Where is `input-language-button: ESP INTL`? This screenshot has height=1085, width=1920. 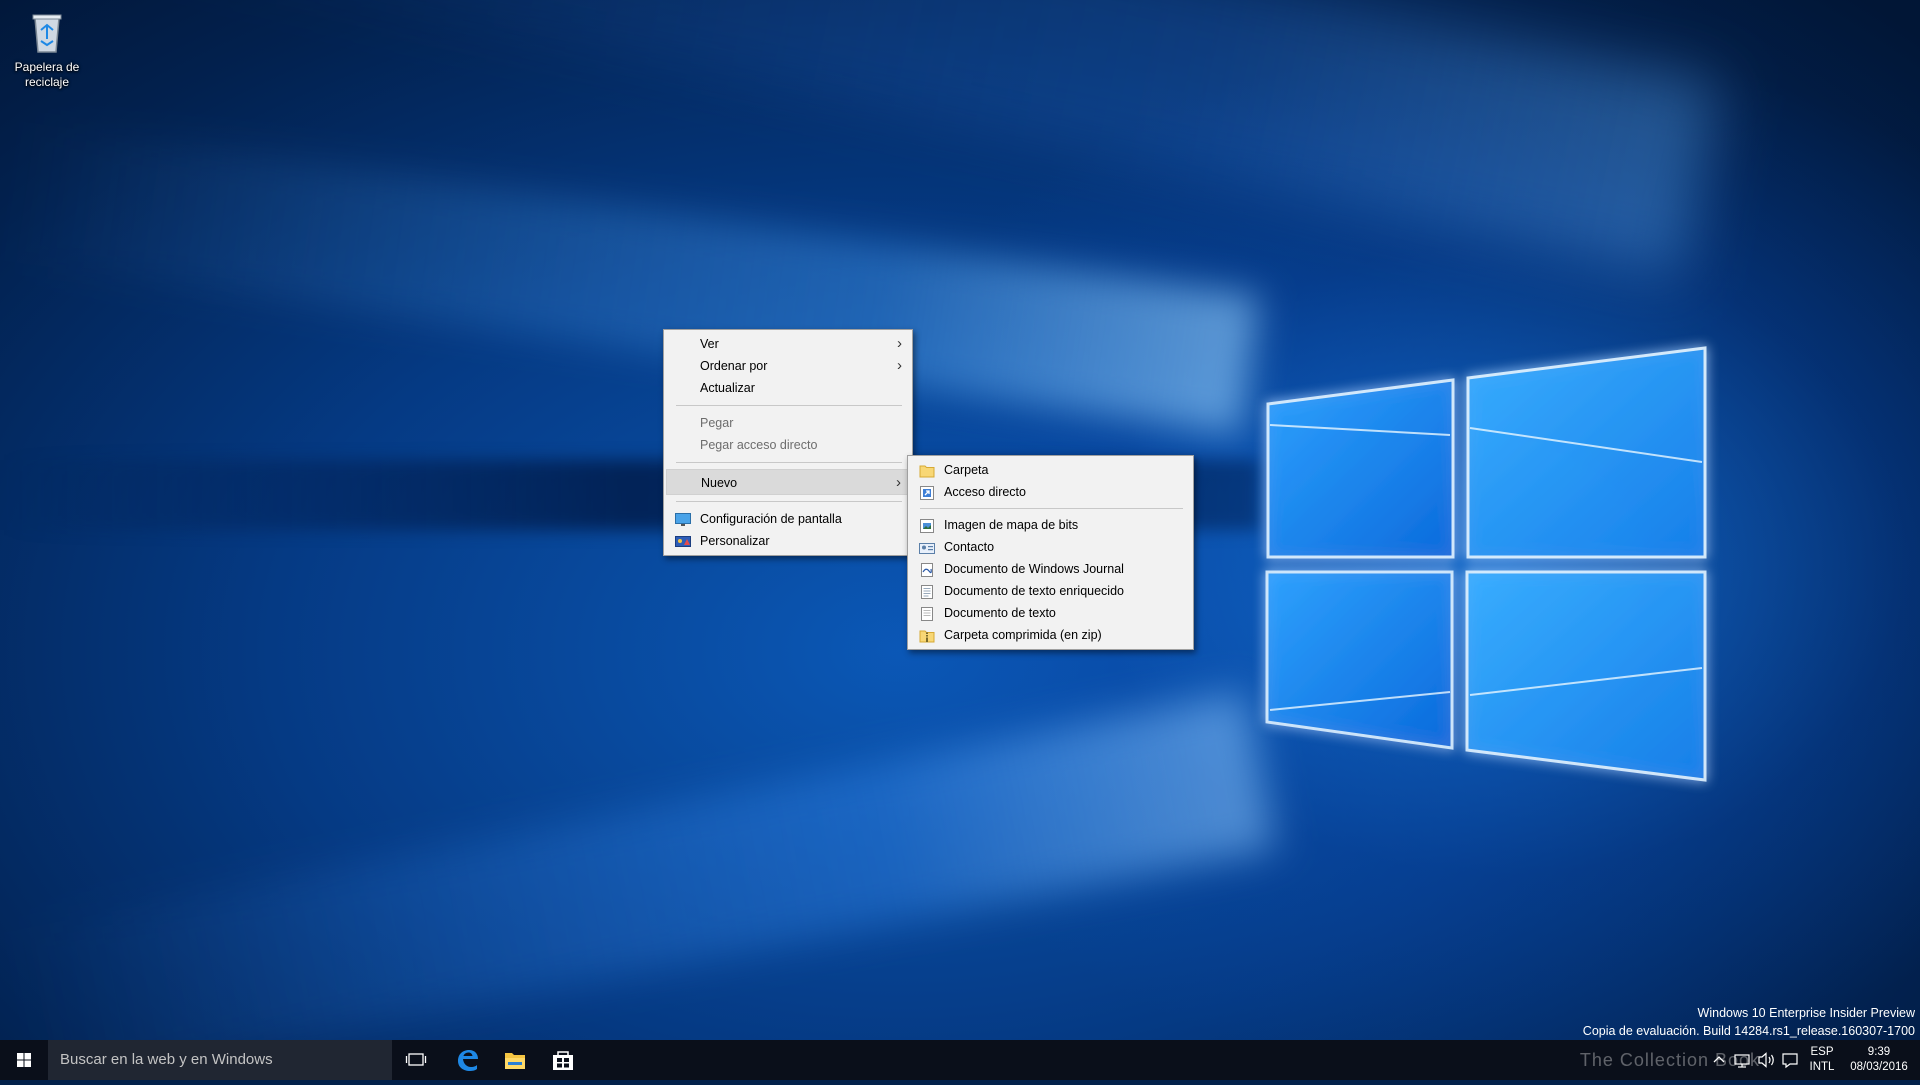
input-language-button: ESP INTL is located at coordinates (1822, 1060).